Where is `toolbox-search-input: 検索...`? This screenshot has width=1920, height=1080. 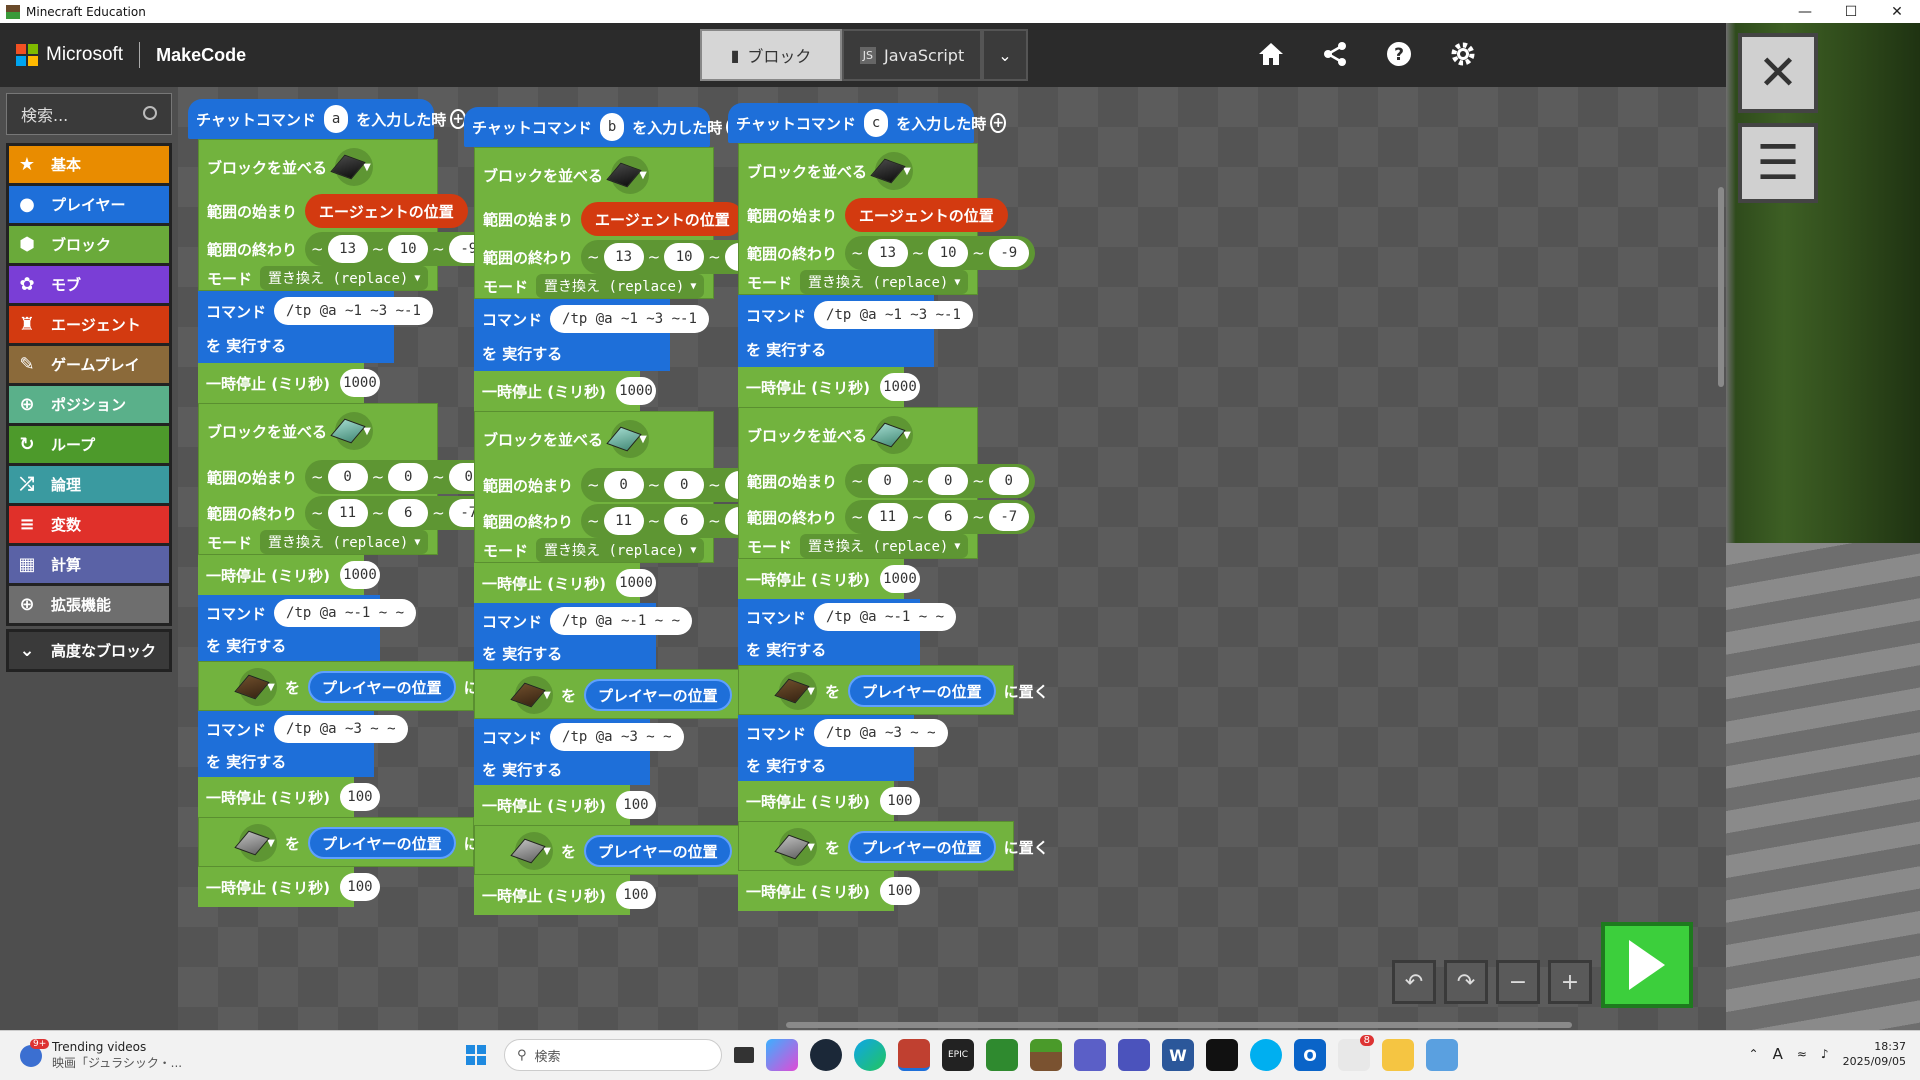
toolbox-search-input: 検索... is located at coordinates (89, 114).